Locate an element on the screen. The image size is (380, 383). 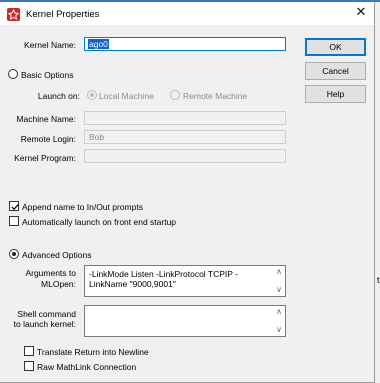
shell-command-label-line2: to launch kernel: is located at coordinates (44, 324).